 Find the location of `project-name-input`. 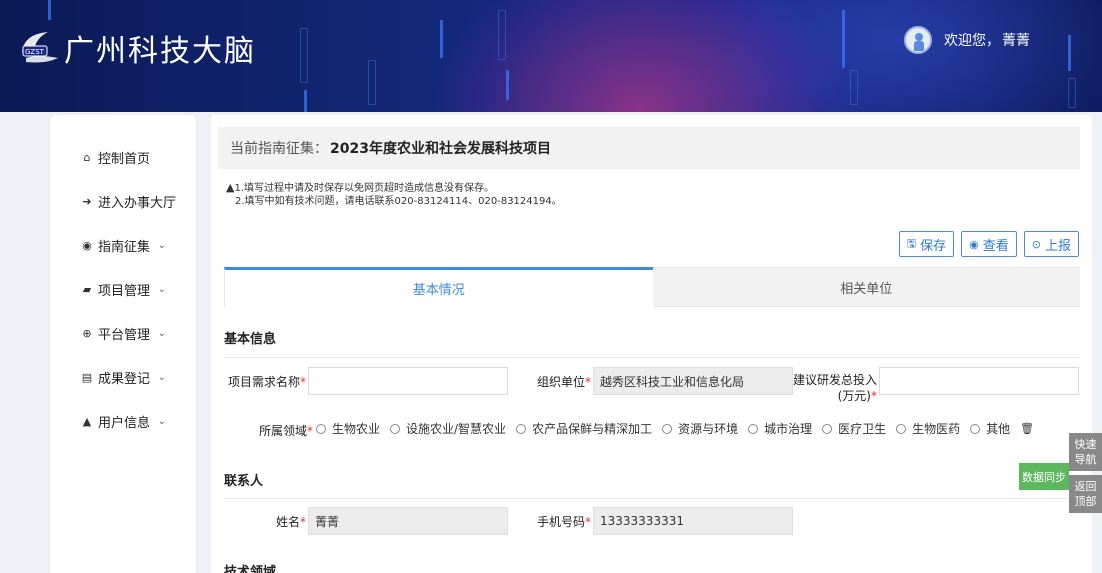

project-name-input is located at coordinates (408, 381).